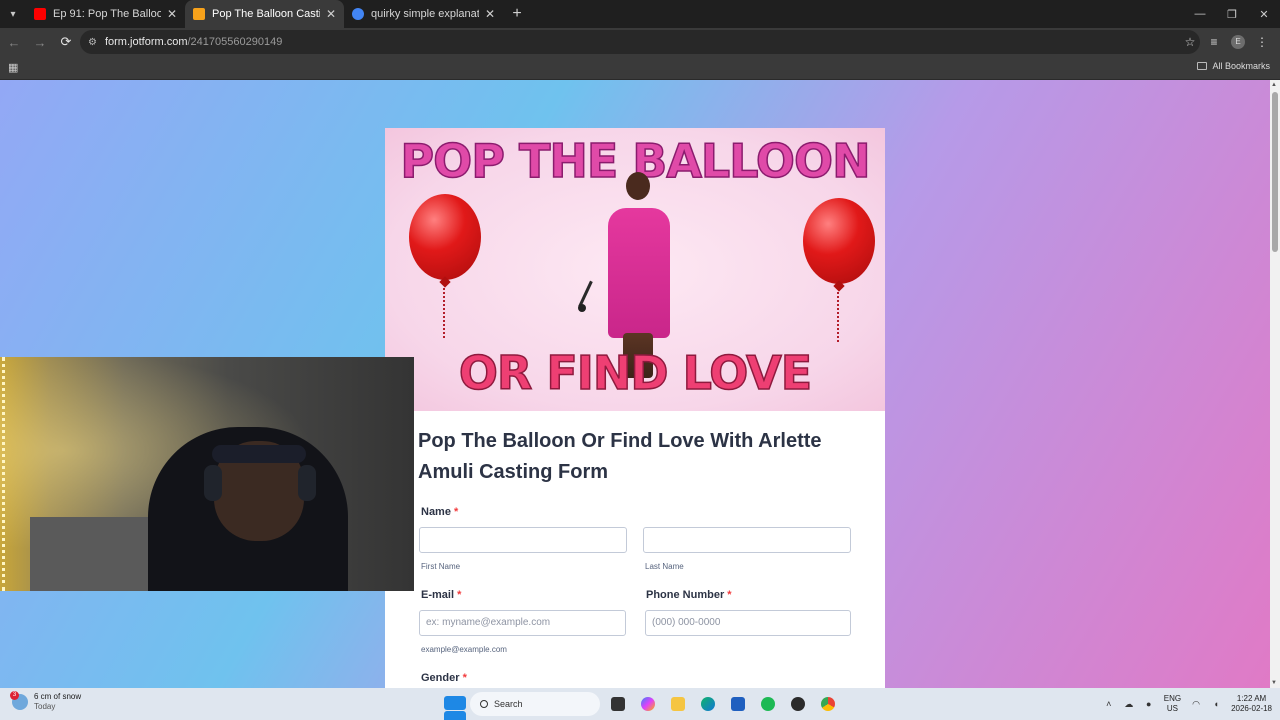 The image size is (1280, 720). Describe the element at coordinates (618, 704) in the screenshot. I see `task-view-icon` at that location.